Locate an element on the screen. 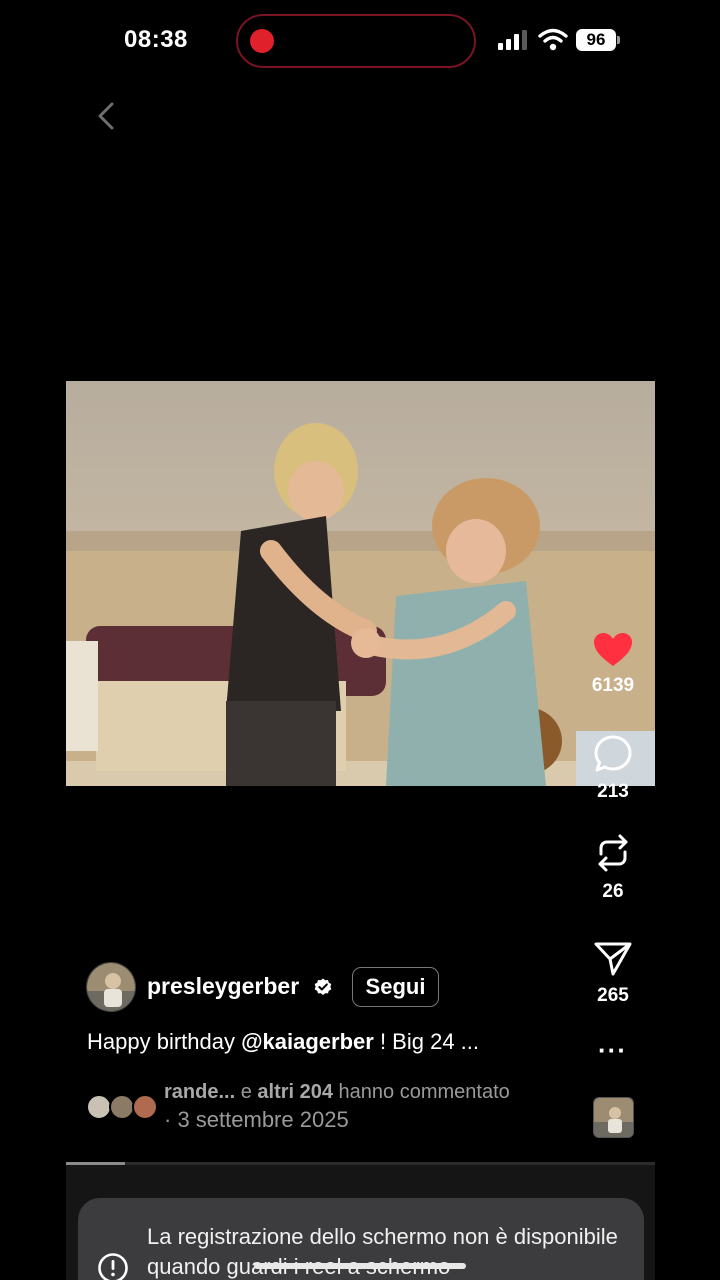 The width and height of the screenshot is (720, 1280). comment-button: 213 is located at coordinates (613, 768).